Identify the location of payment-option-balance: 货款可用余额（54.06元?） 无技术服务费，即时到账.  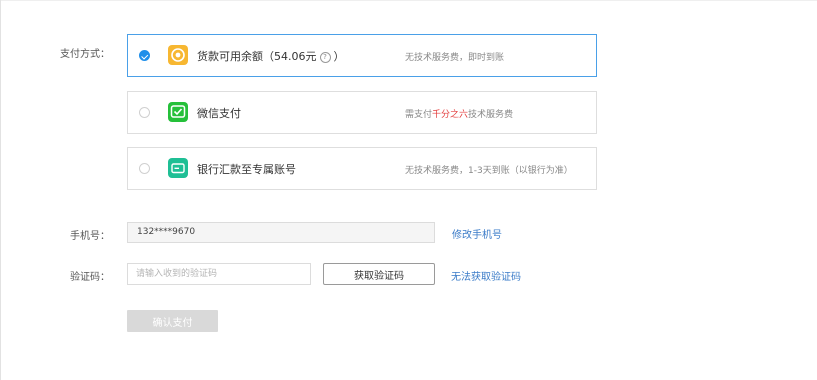
(362, 55).